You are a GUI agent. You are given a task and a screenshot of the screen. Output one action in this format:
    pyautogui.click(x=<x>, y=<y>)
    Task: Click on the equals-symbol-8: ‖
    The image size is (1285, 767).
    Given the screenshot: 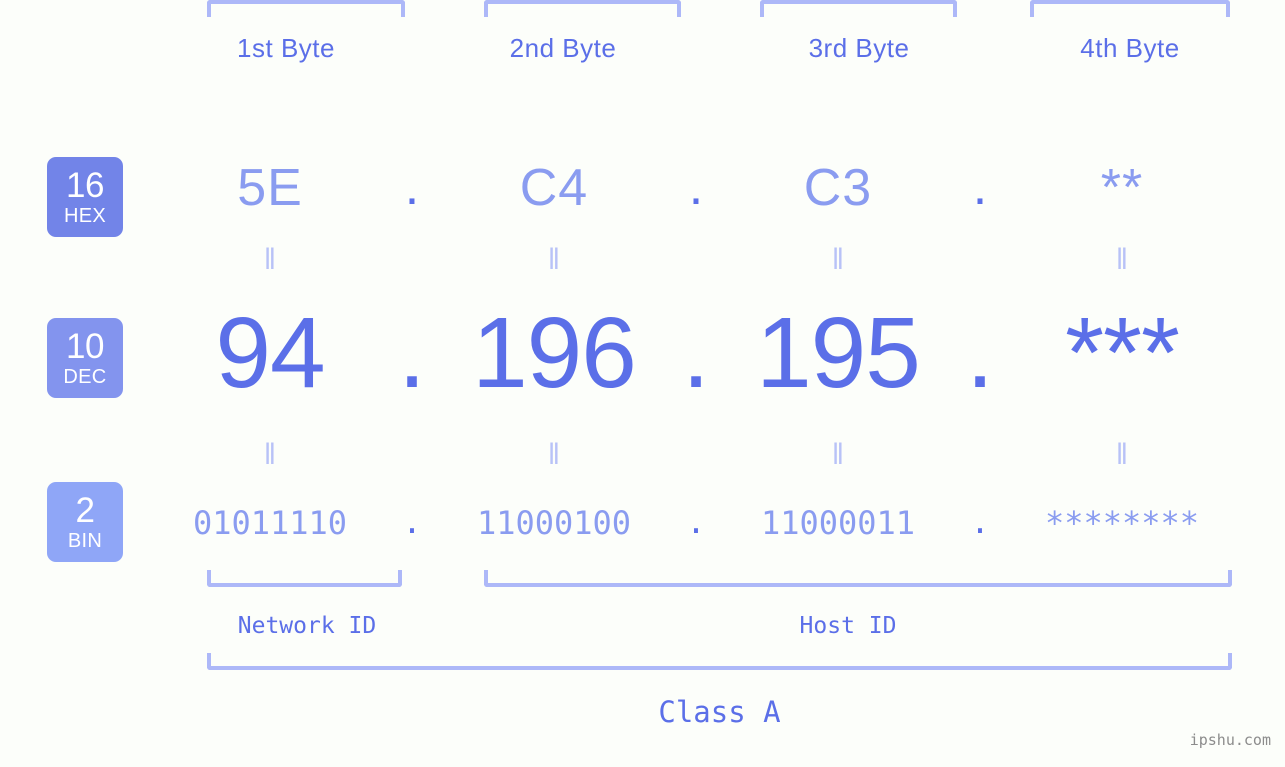 What is the action you would take?
    pyautogui.click(x=1122, y=454)
    